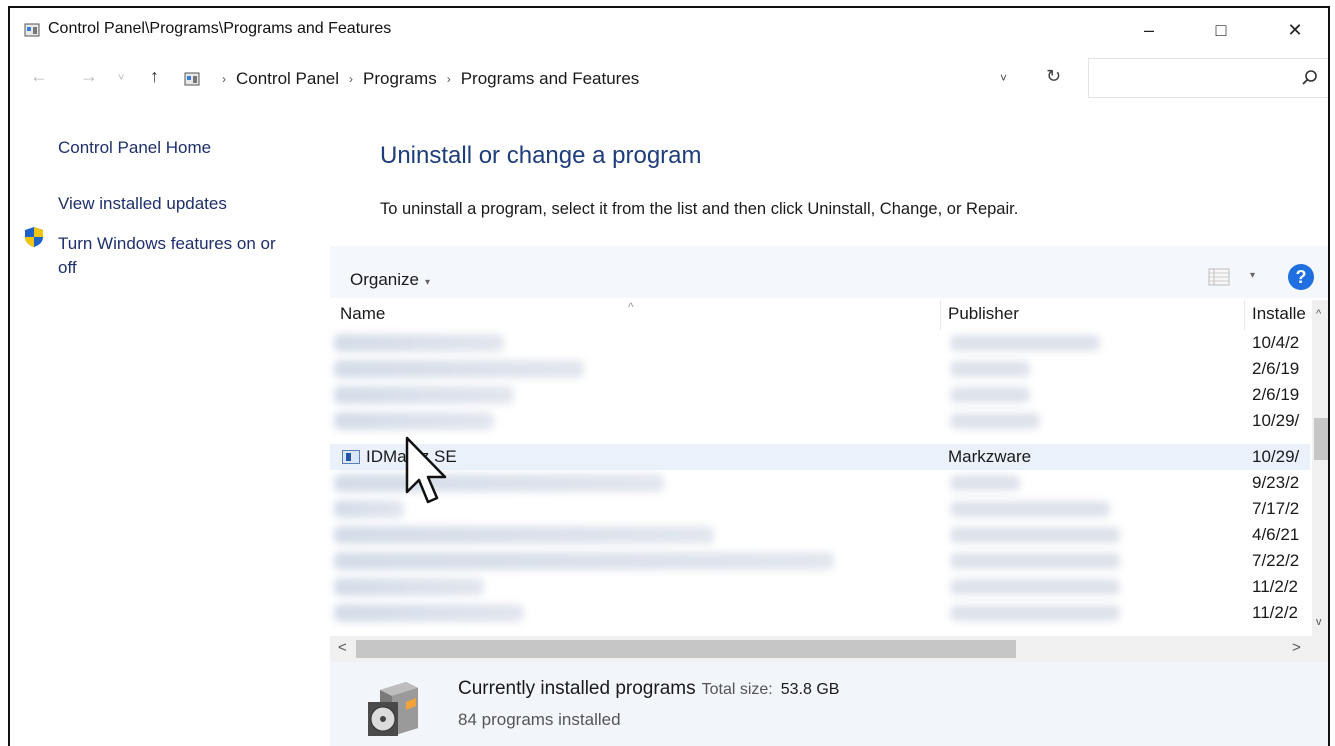 This screenshot has height=746, width=1335. Describe the element at coordinates (1279, 314) in the screenshot. I see `column-header-installed-on: Installe` at that location.